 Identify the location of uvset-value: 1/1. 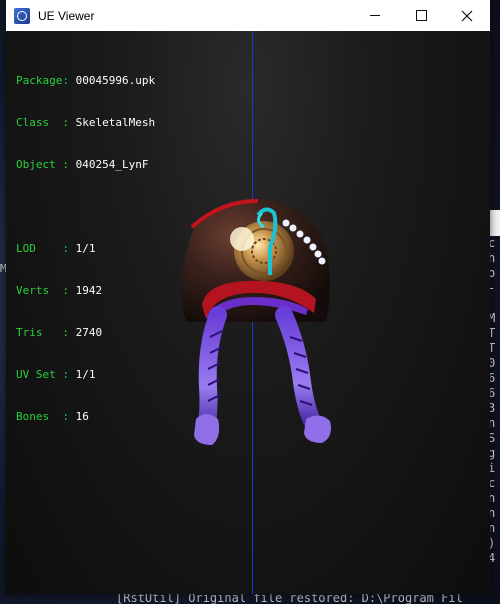
(85, 374).